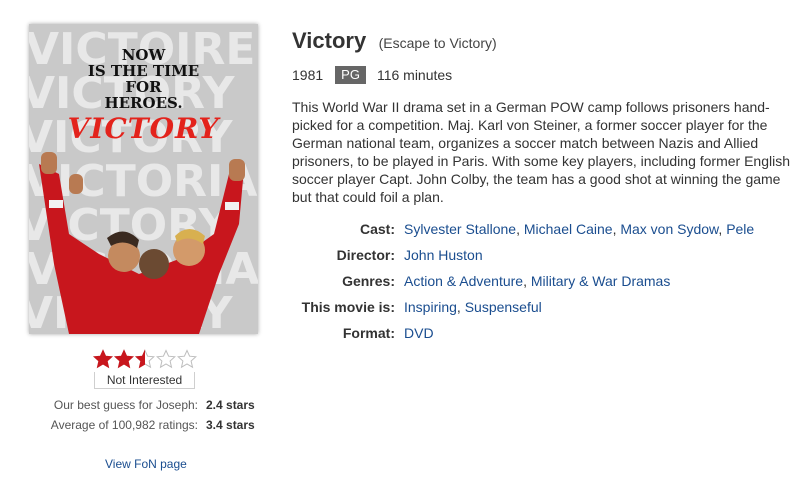 This screenshot has height=493, width=804. What do you see at coordinates (365, 255) in the screenshot?
I see `director-label: Director:` at bounding box center [365, 255].